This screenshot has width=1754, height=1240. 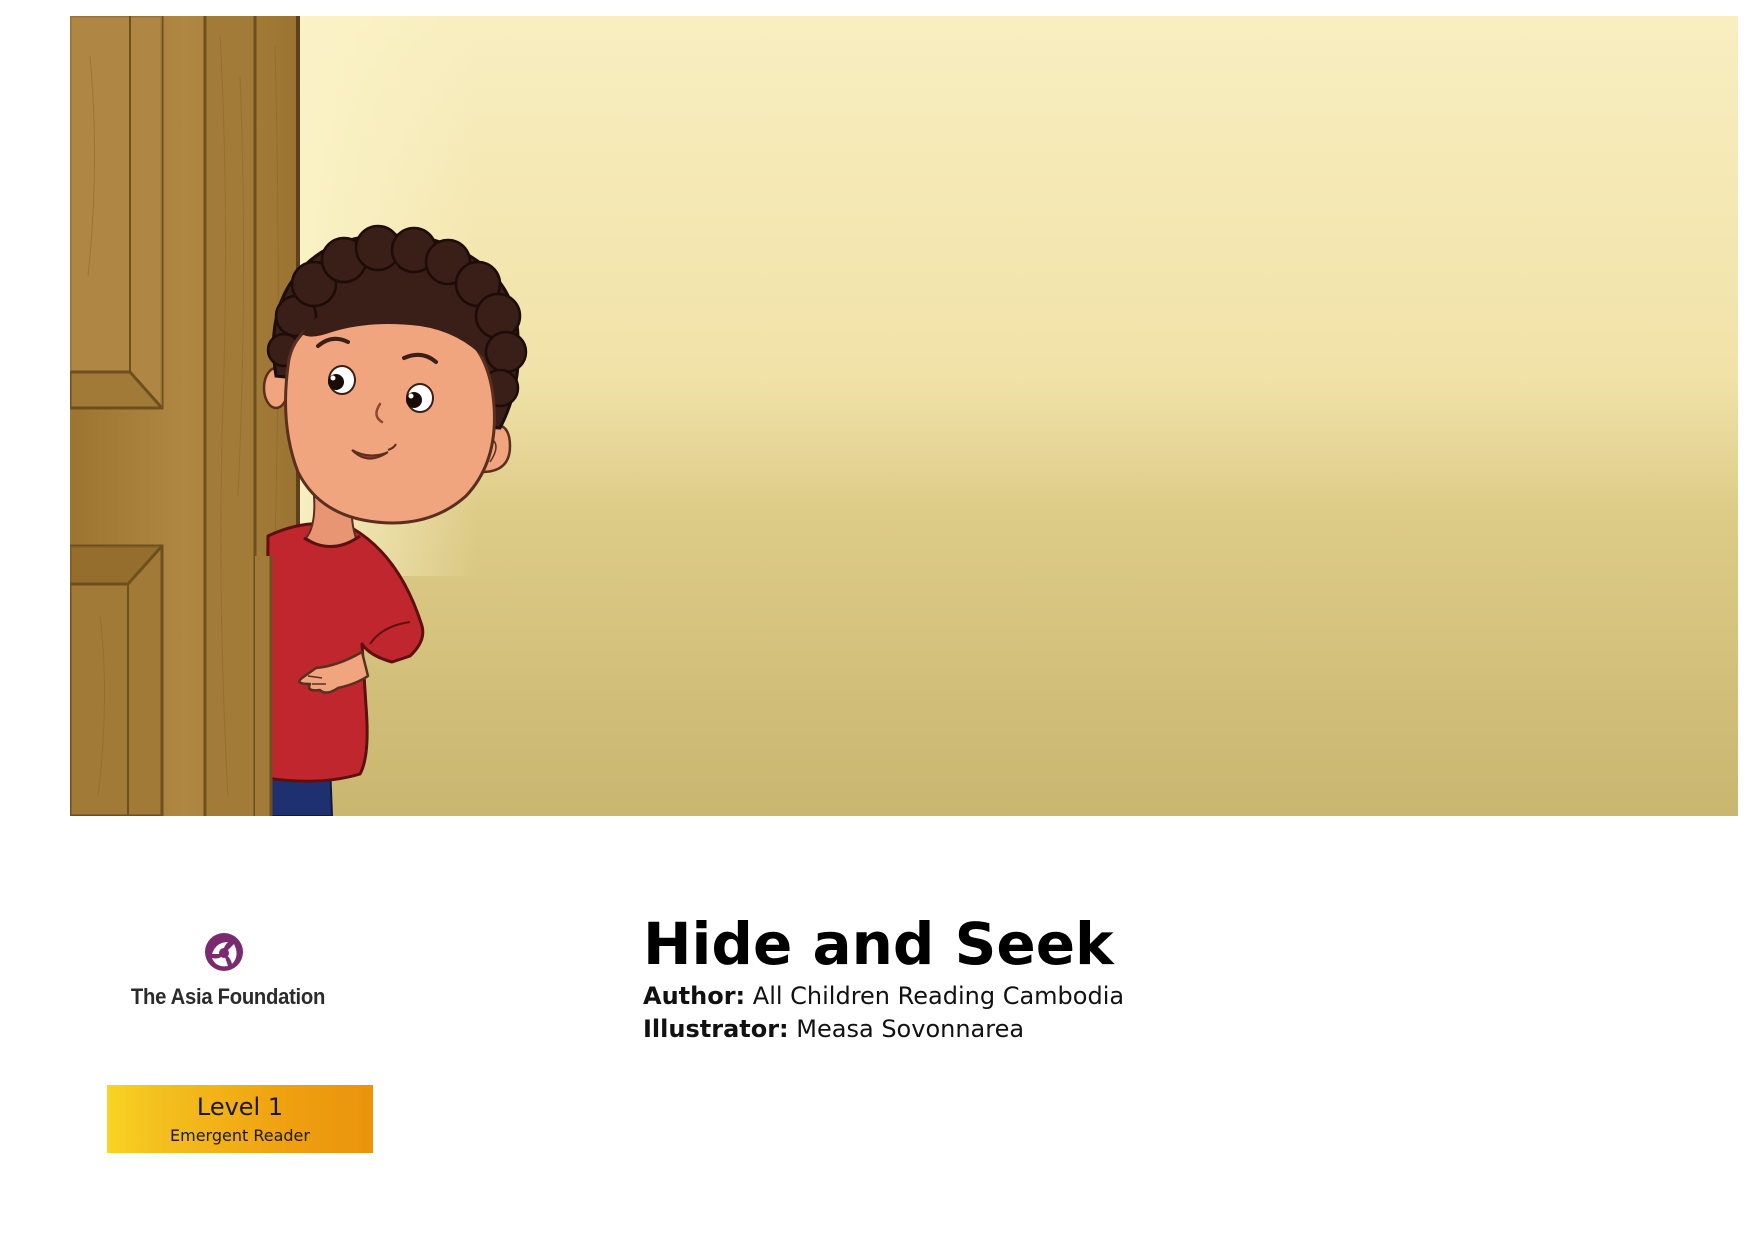 What do you see at coordinates (1093, 1029) in the screenshot?
I see `illustrator-line: Illustrator: Measa Sovonnarea` at bounding box center [1093, 1029].